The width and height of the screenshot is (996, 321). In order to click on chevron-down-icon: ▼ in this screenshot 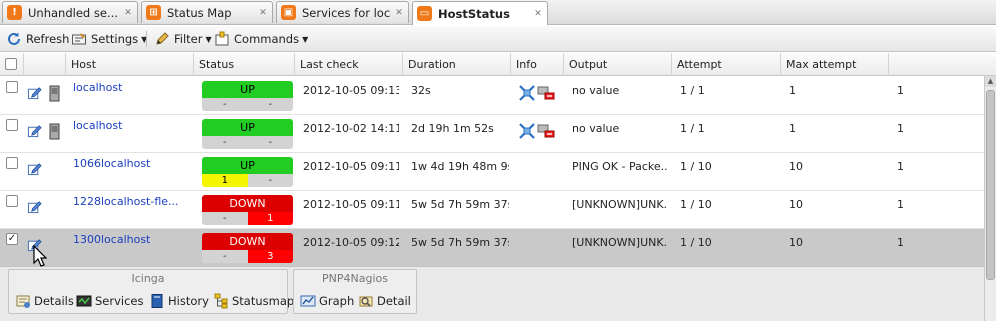, I will do `click(305, 39)`.